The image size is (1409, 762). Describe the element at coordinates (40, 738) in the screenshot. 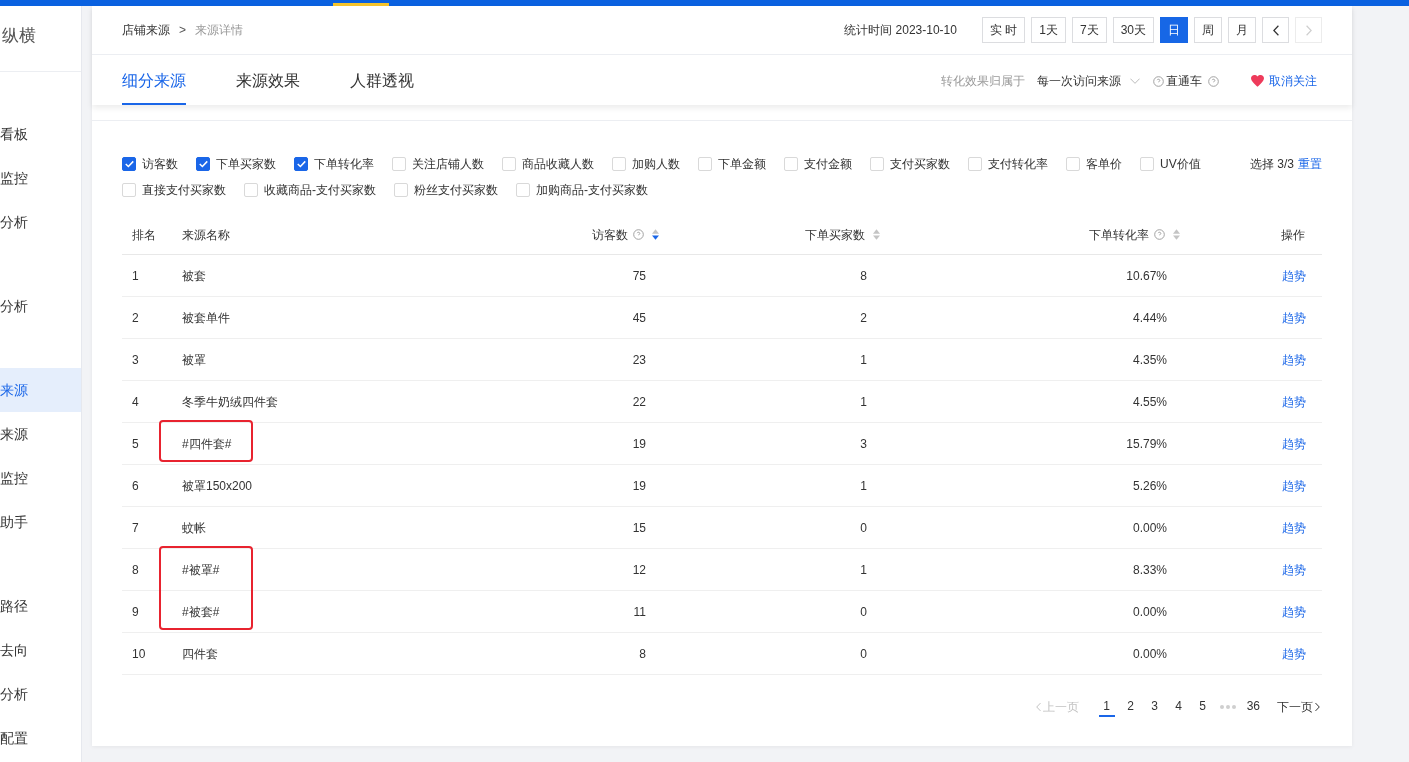

I see `sidebar-item: 配置` at that location.